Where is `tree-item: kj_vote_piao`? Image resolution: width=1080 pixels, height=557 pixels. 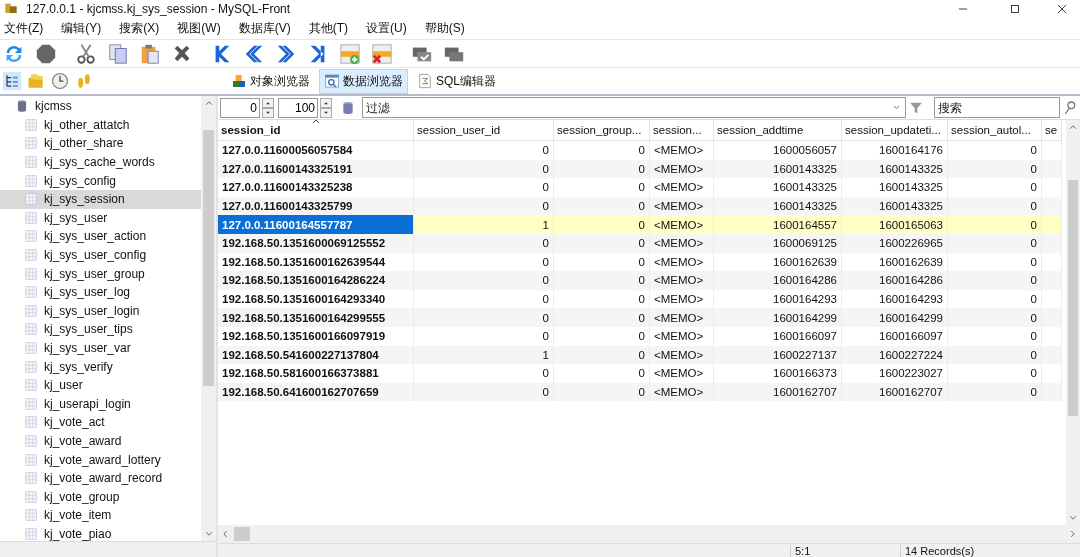
tree-item: kj_vote_piao is located at coordinates (100, 532).